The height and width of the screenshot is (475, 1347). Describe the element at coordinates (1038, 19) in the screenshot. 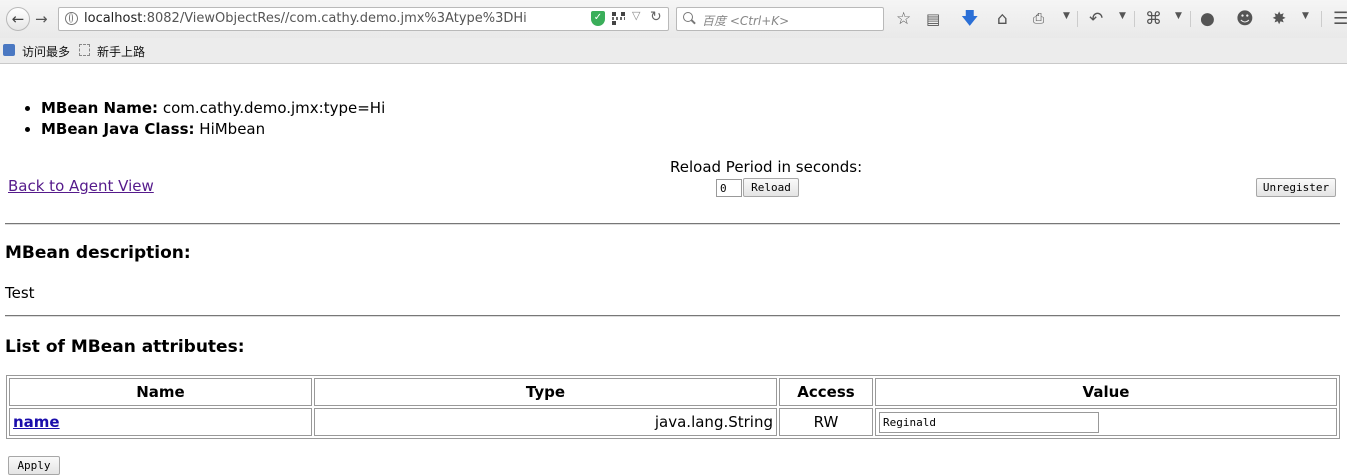

I see `printer-icon: ⎙` at that location.